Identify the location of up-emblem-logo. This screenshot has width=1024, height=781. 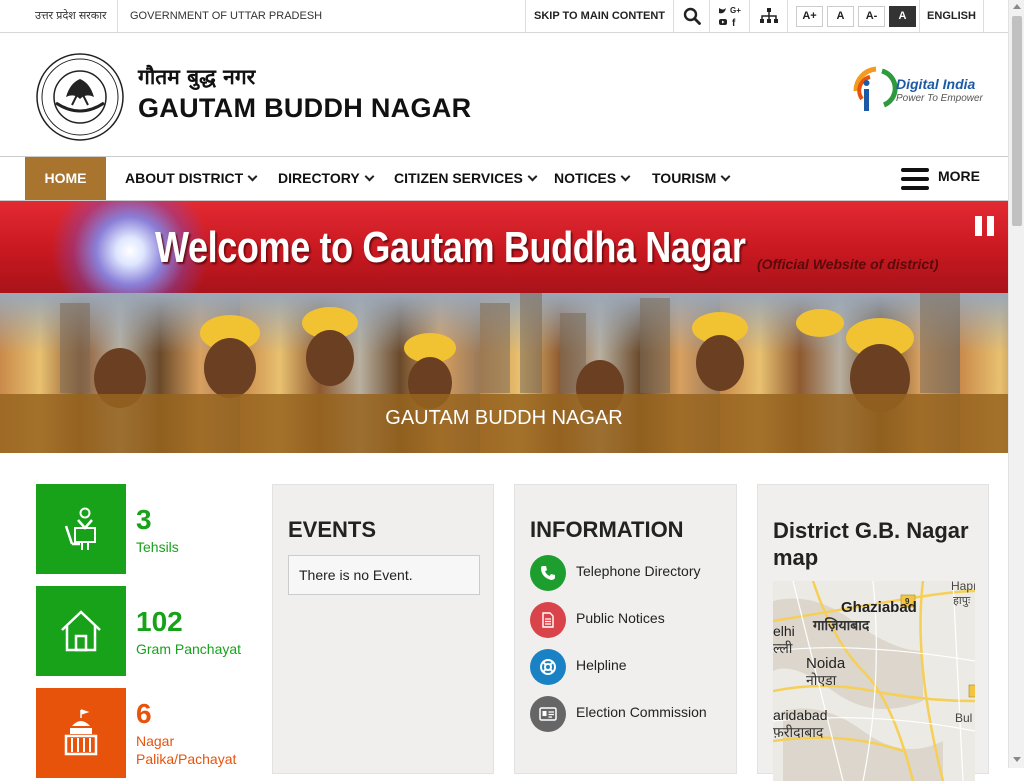
(80, 97).